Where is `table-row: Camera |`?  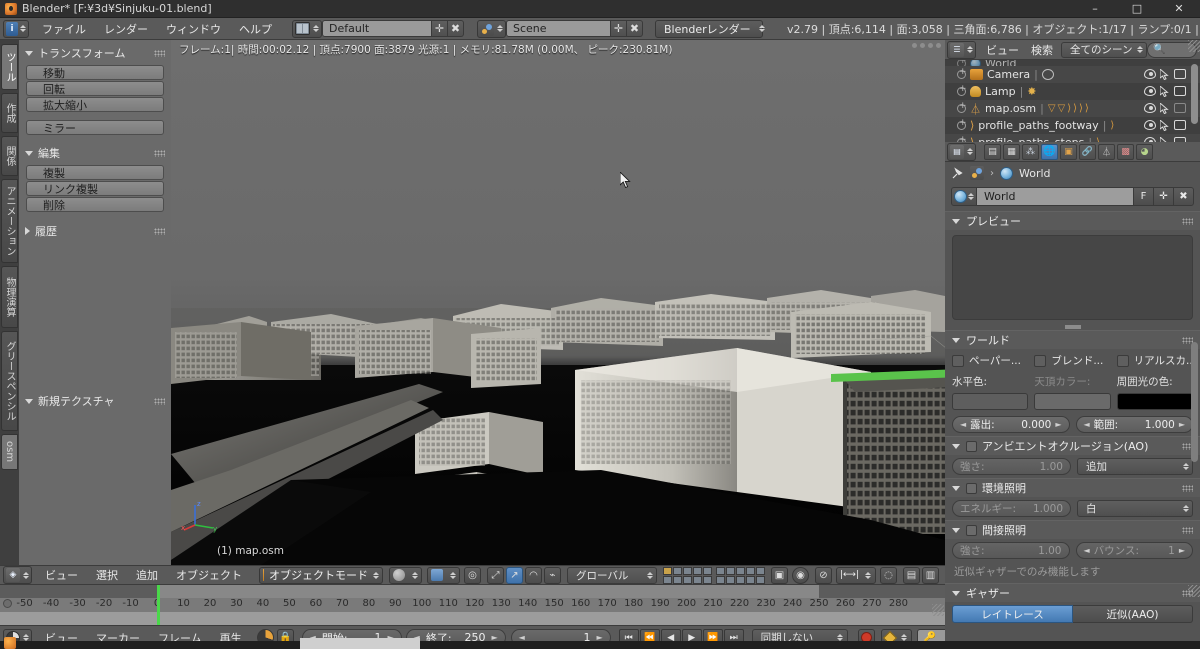 table-row: Camera | is located at coordinates (1072, 74).